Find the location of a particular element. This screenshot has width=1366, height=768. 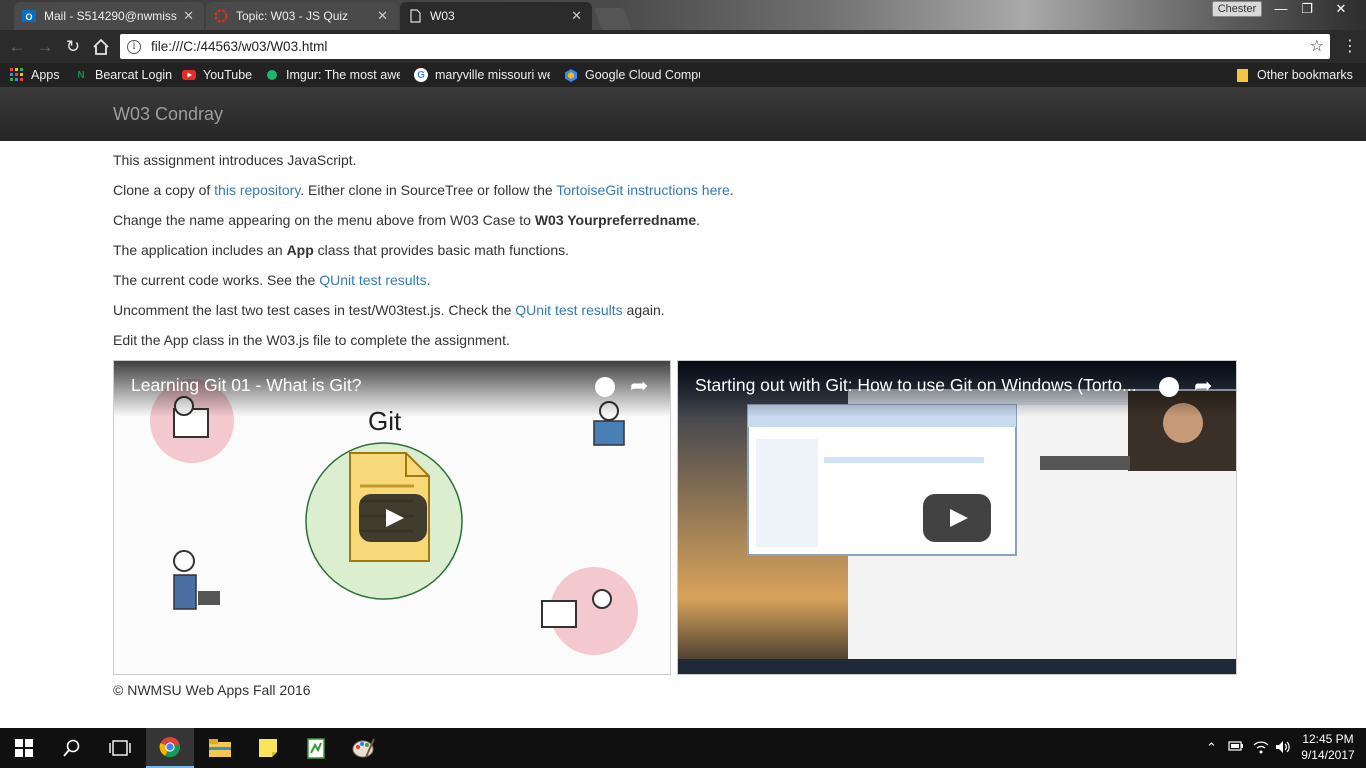

task-view-icon is located at coordinates (120, 748).